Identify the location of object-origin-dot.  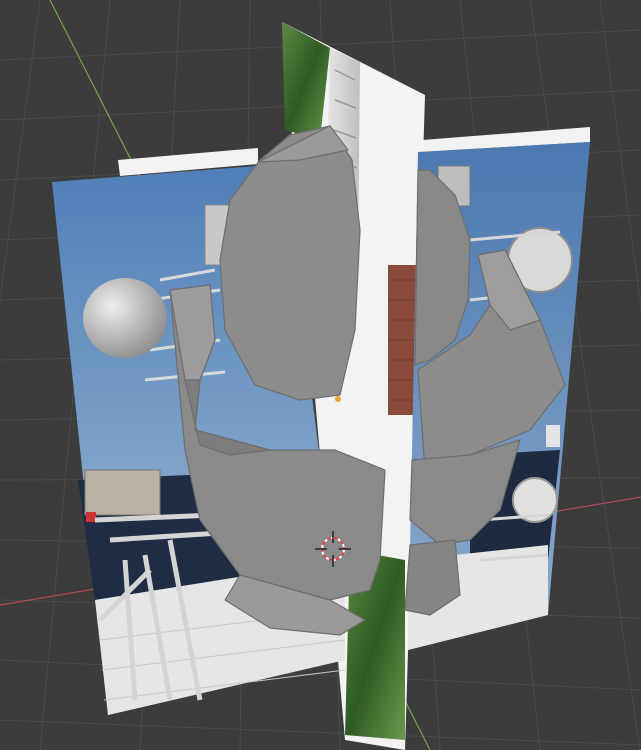
(338, 399).